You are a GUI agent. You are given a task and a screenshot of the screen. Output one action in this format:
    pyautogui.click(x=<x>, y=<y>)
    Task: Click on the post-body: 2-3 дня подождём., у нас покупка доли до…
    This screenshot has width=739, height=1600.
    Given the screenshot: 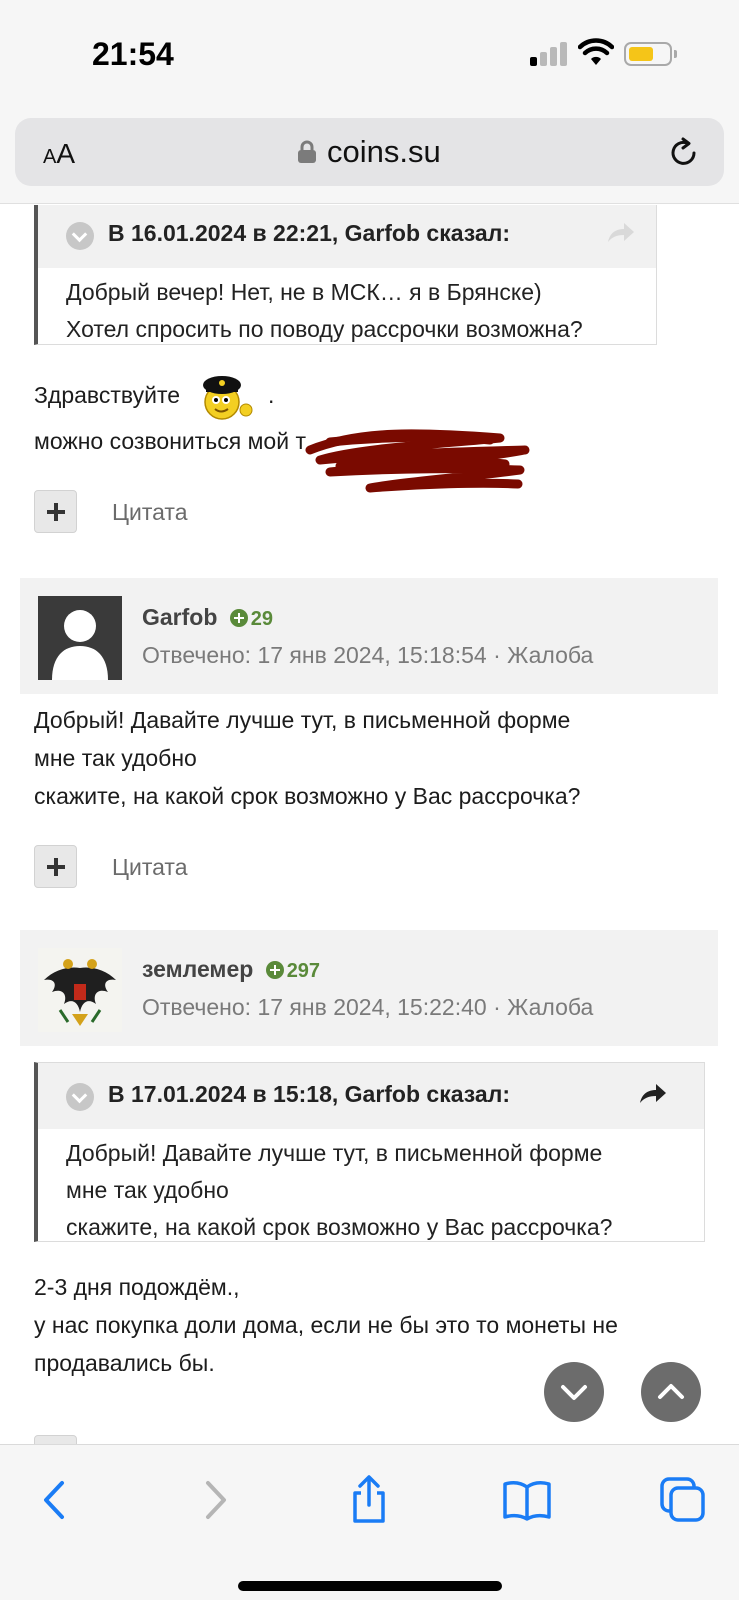 What is the action you would take?
    pyautogui.click(x=326, y=1325)
    